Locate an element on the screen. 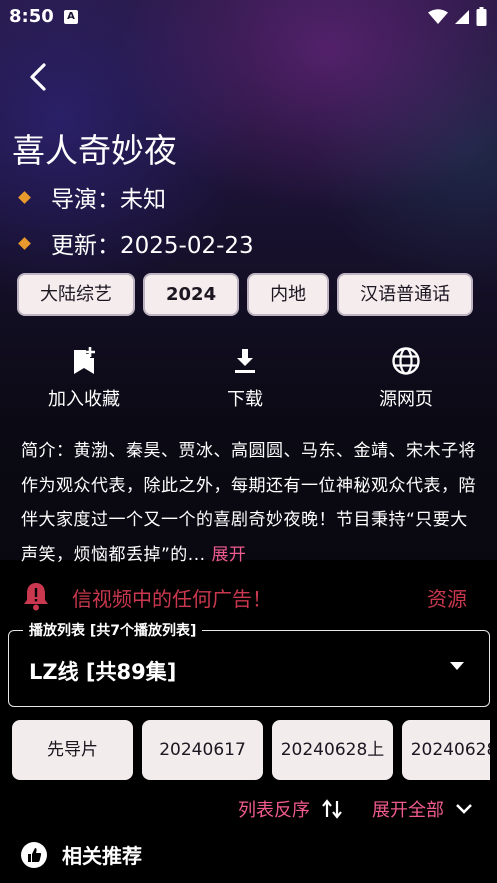  bookmark-add-icon is located at coordinates (84, 360).